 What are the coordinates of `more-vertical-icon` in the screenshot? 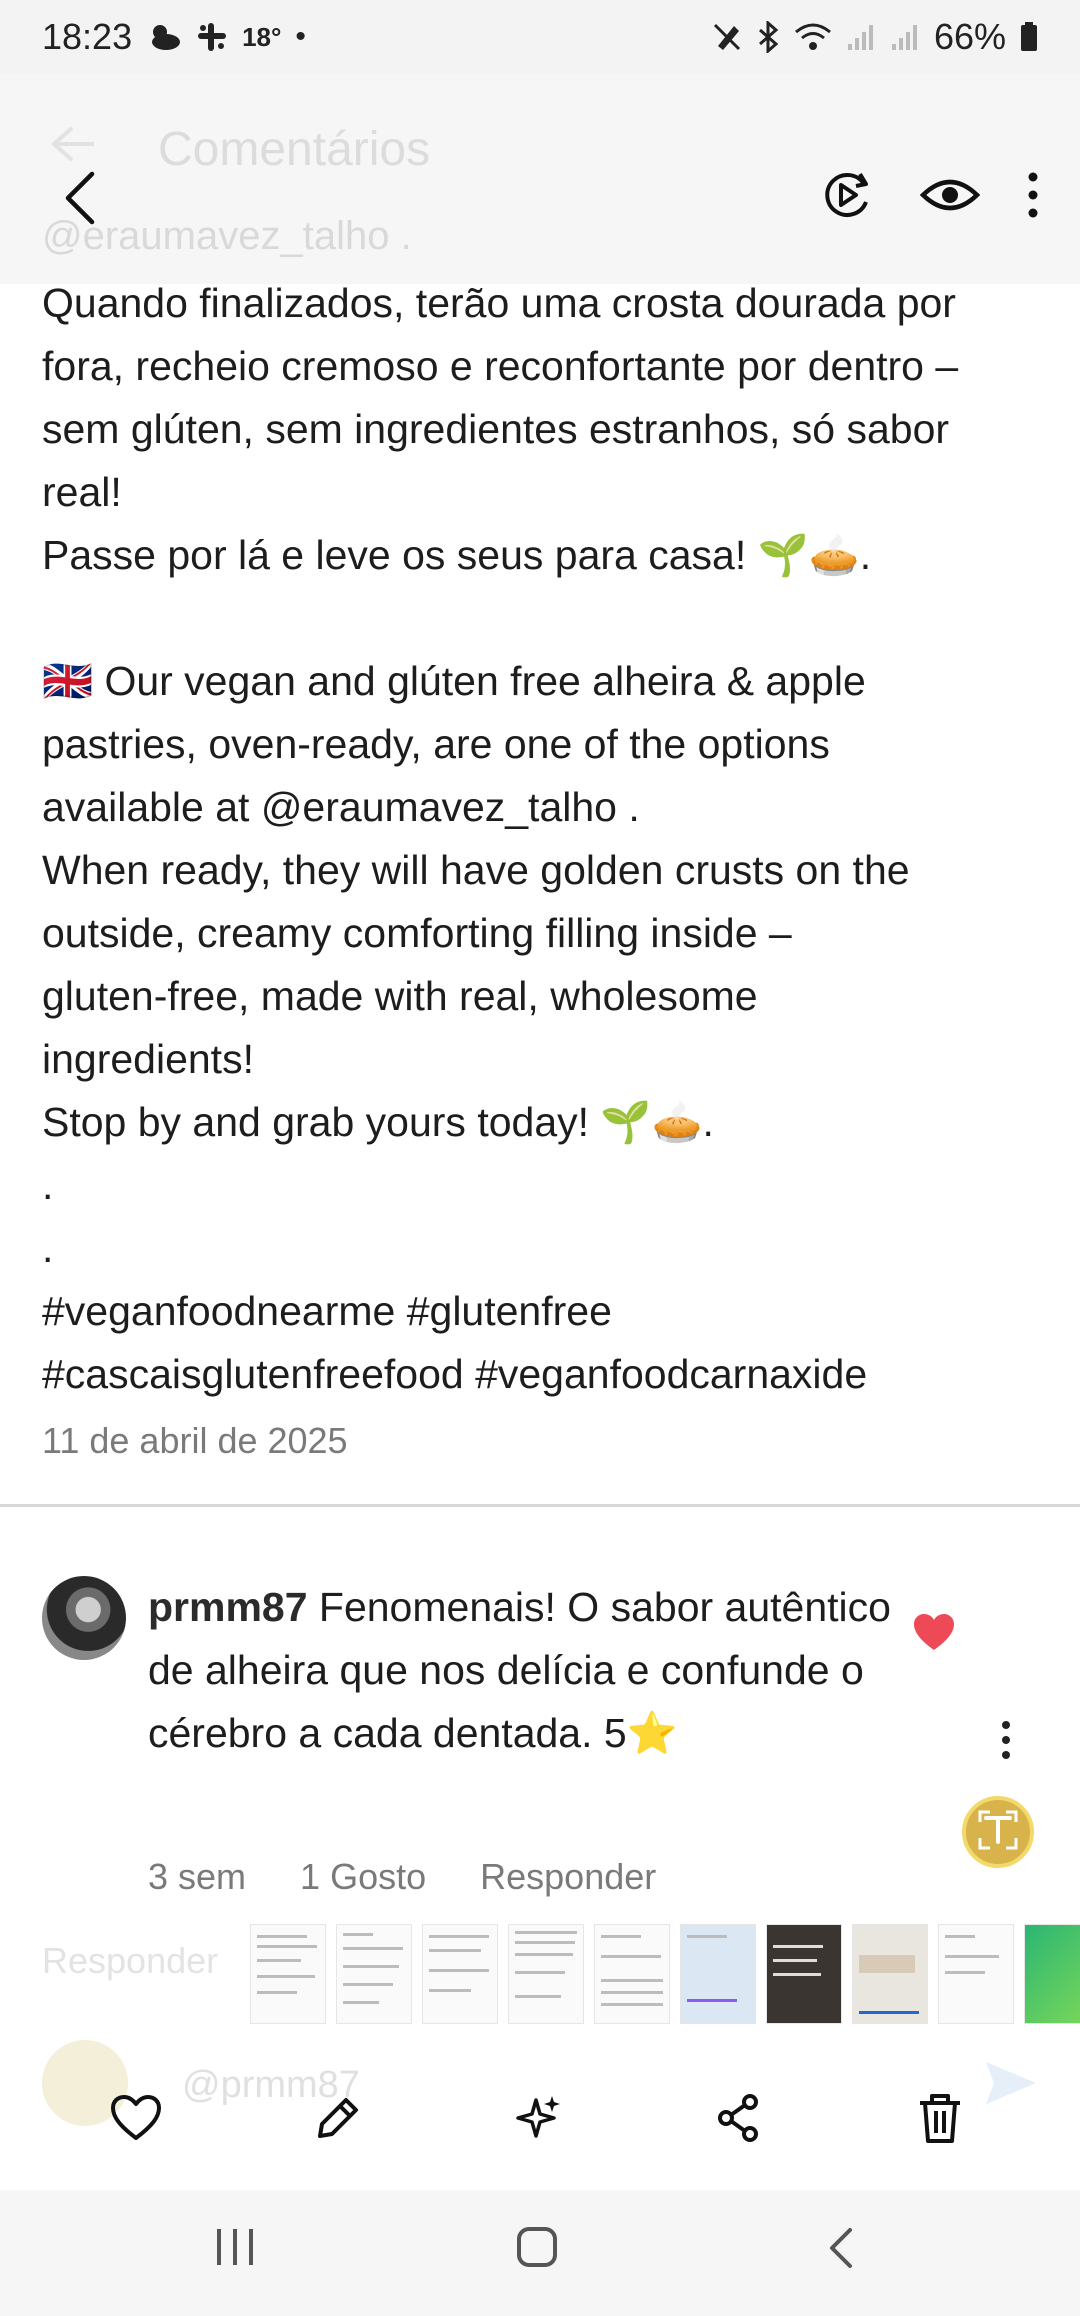 It's located at (1033, 197).